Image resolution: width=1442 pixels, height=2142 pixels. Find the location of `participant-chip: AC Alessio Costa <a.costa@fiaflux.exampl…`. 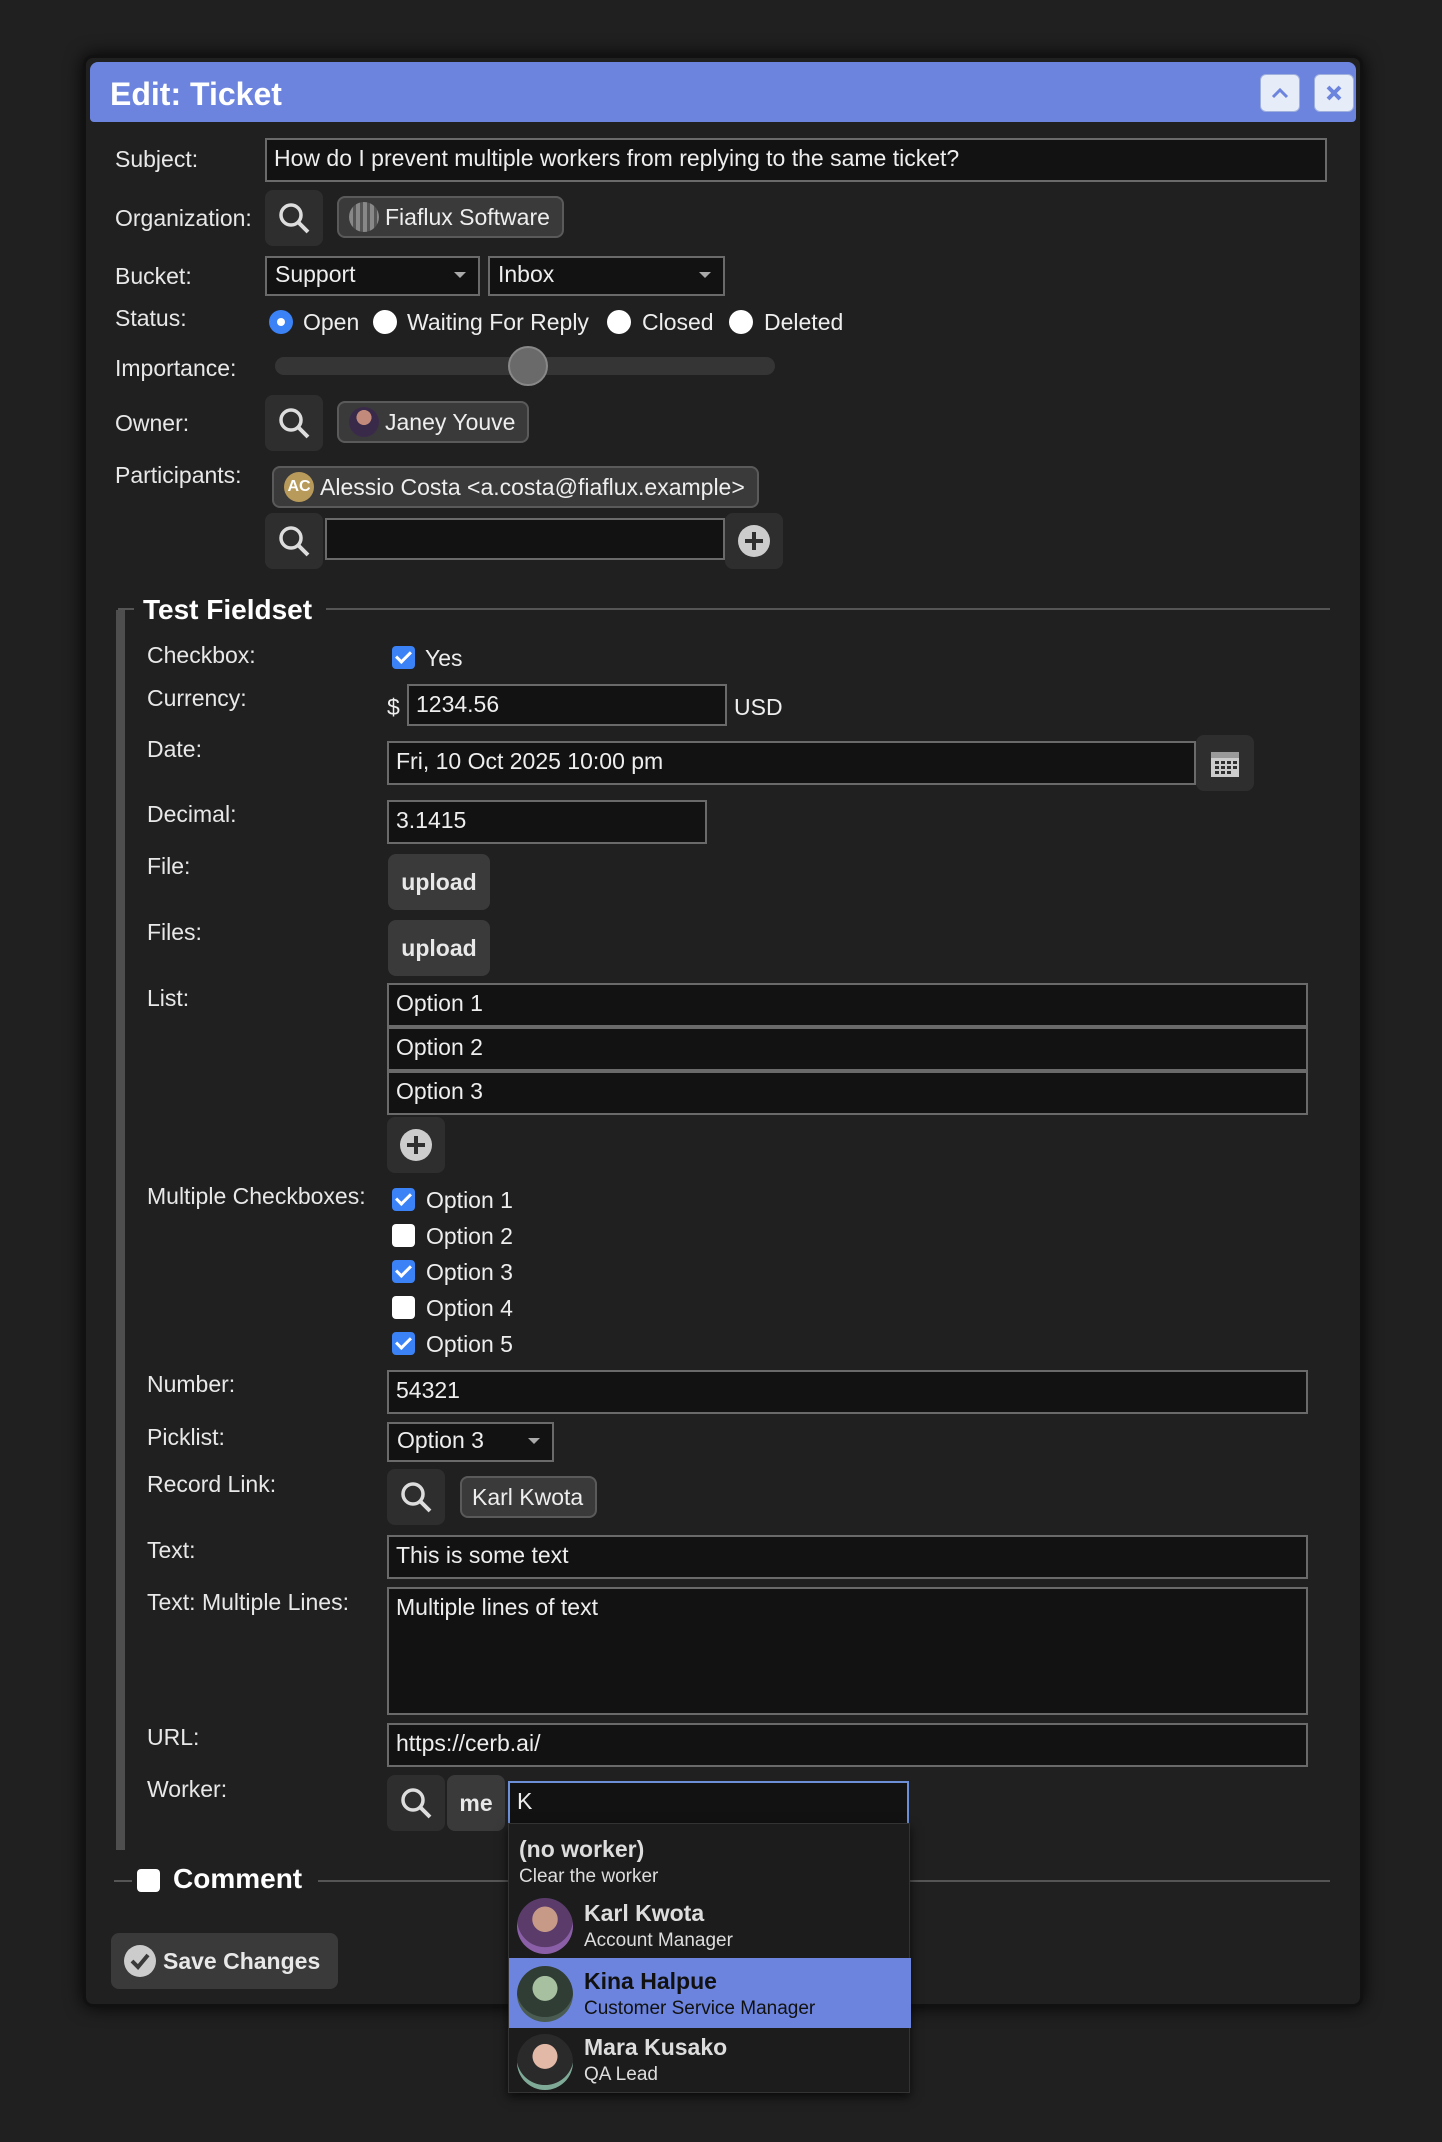

participant-chip: AC Alessio Costa <a.costa@fiaflux.exampl… is located at coordinates (515, 487).